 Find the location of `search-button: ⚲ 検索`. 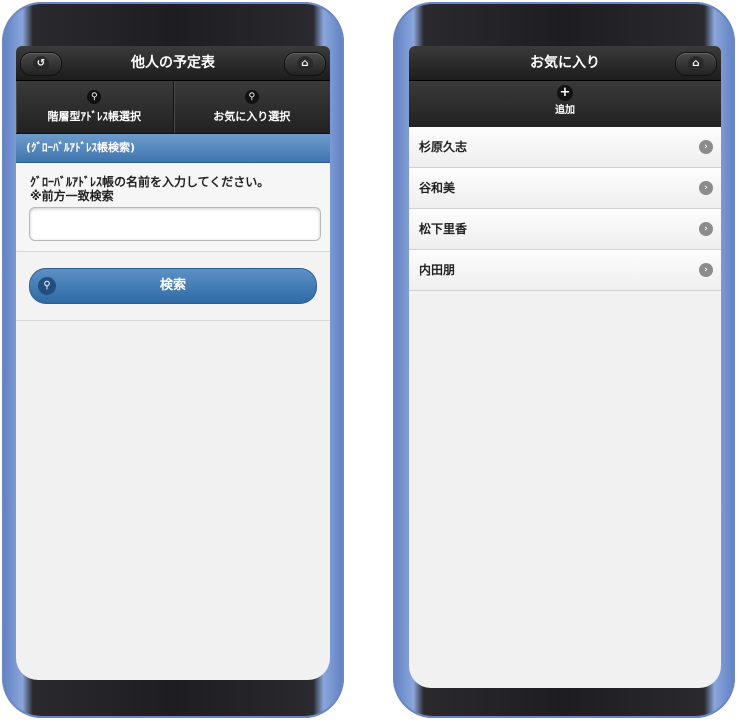

search-button: ⚲ 検索 is located at coordinates (173, 286).